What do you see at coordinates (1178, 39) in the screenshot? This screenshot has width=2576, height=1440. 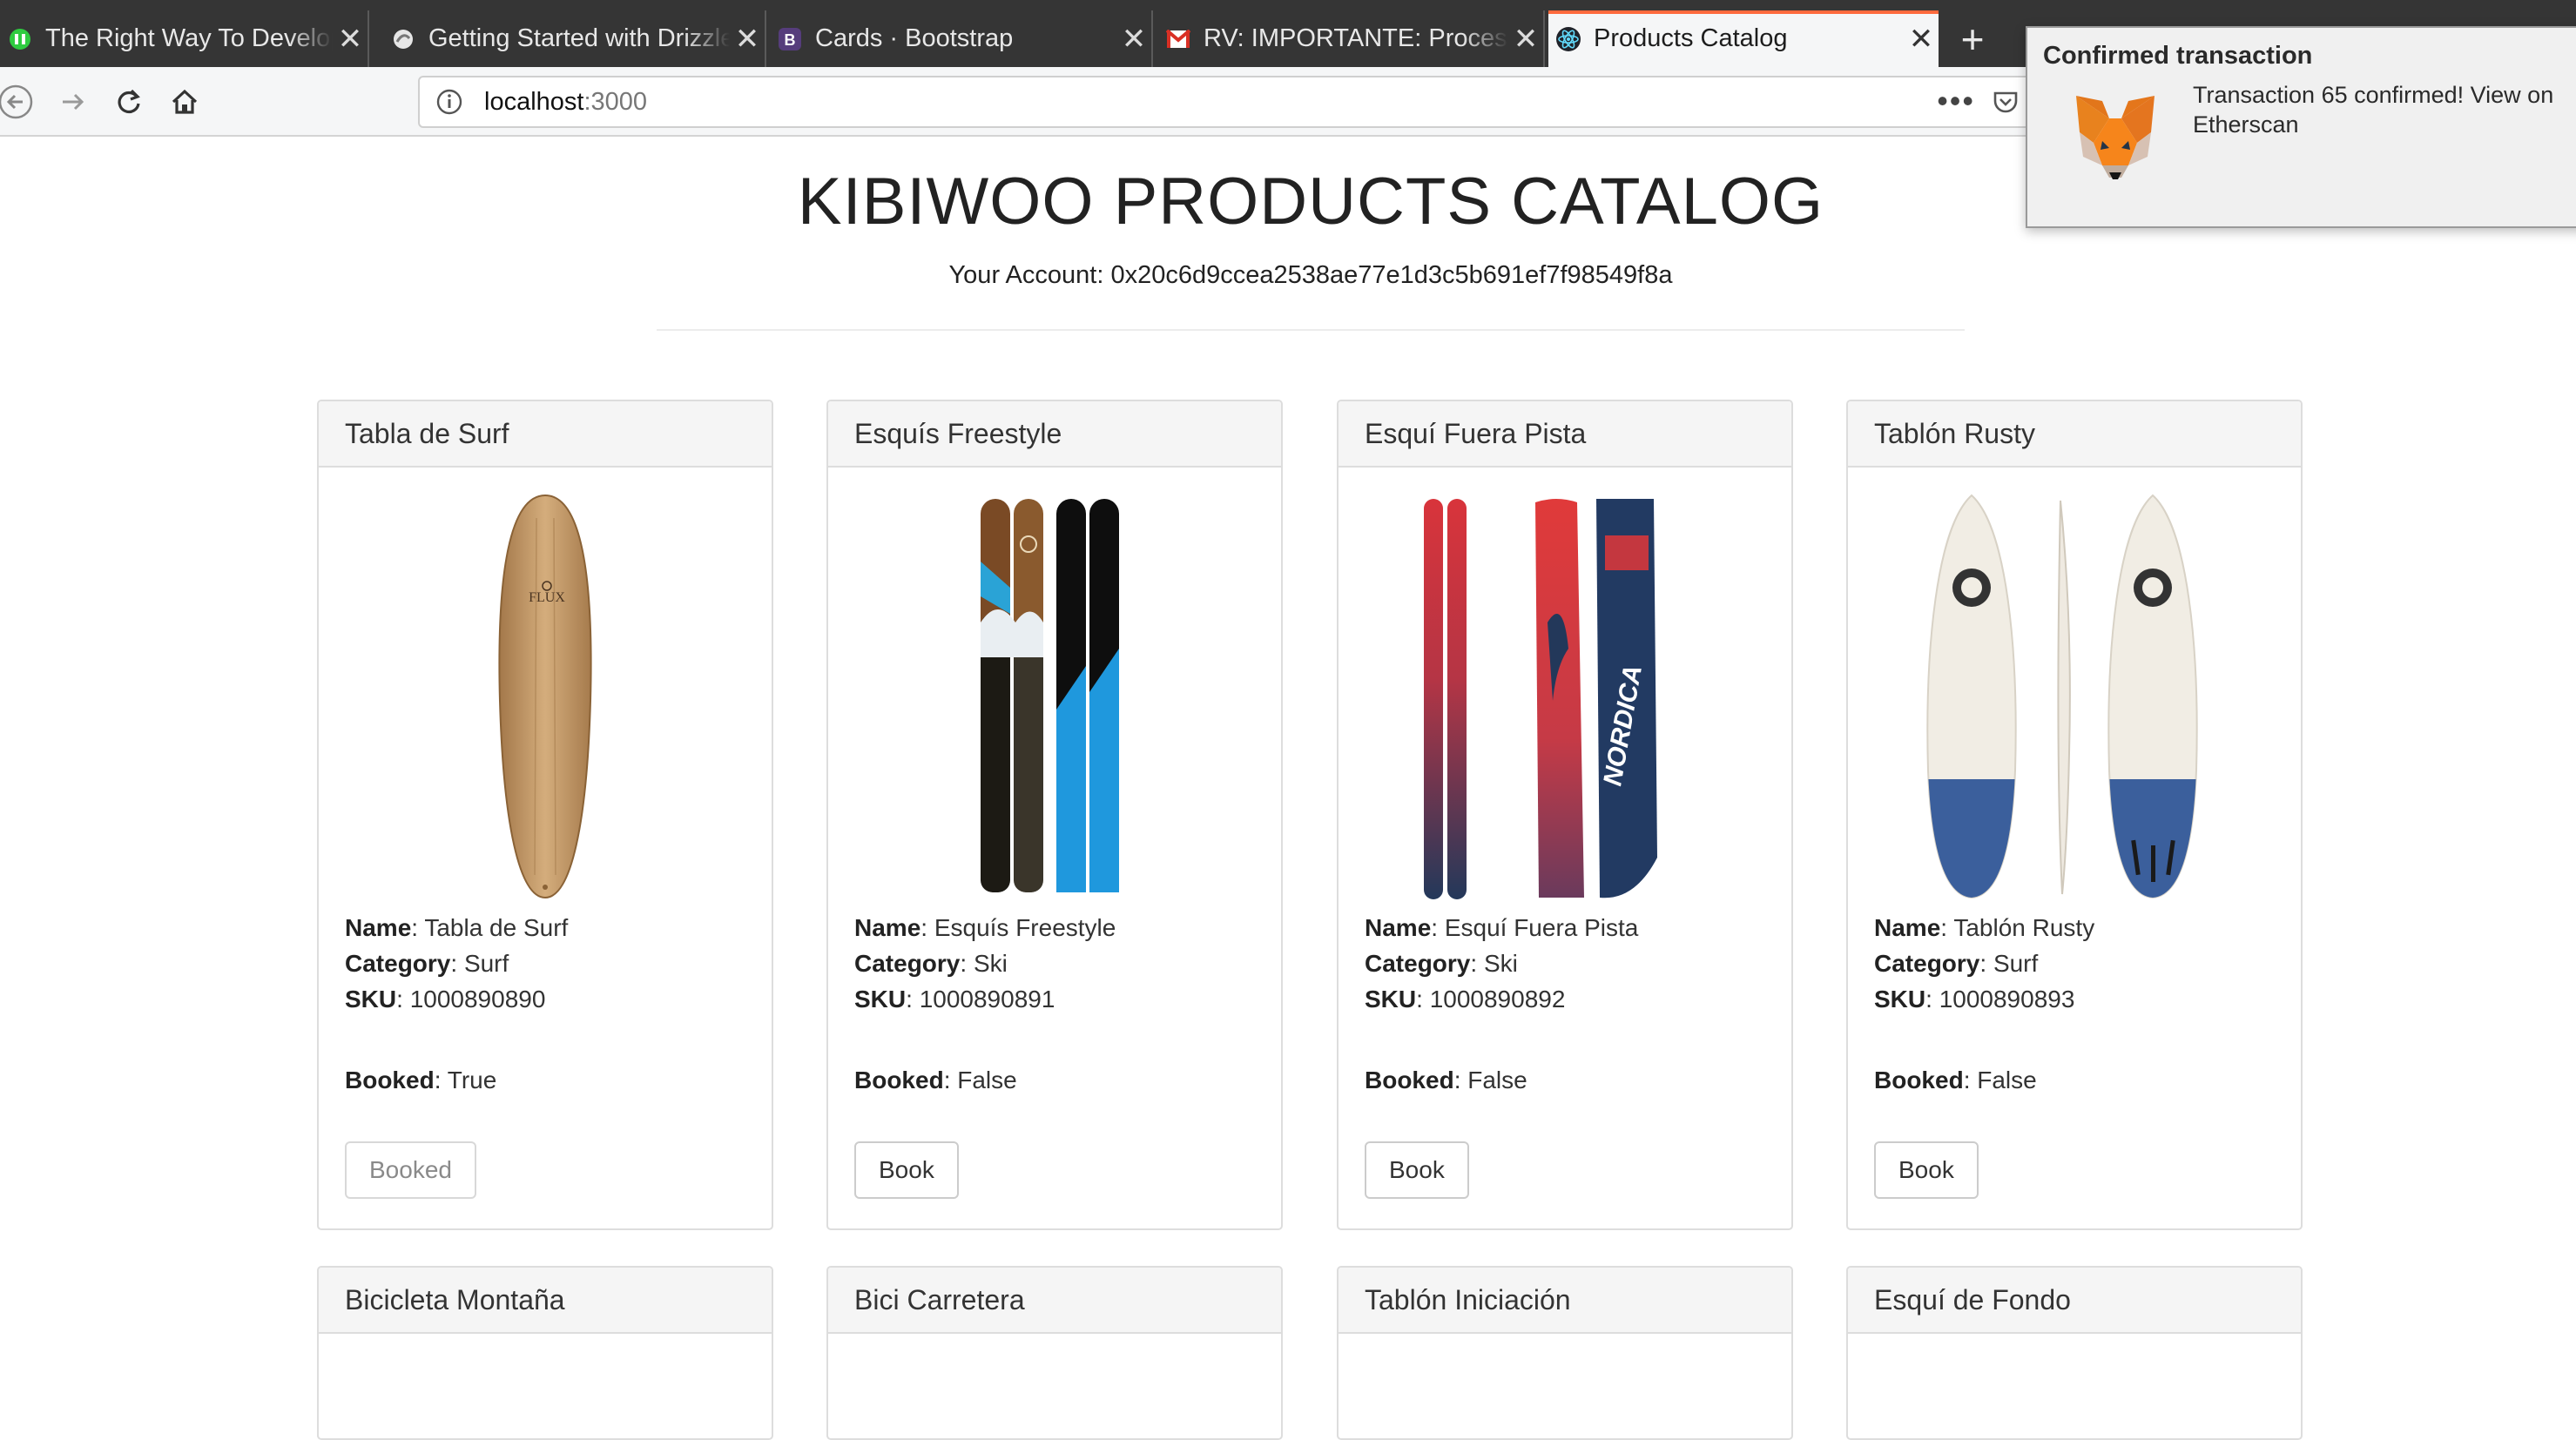 I see `gmail-icon` at bounding box center [1178, 39].